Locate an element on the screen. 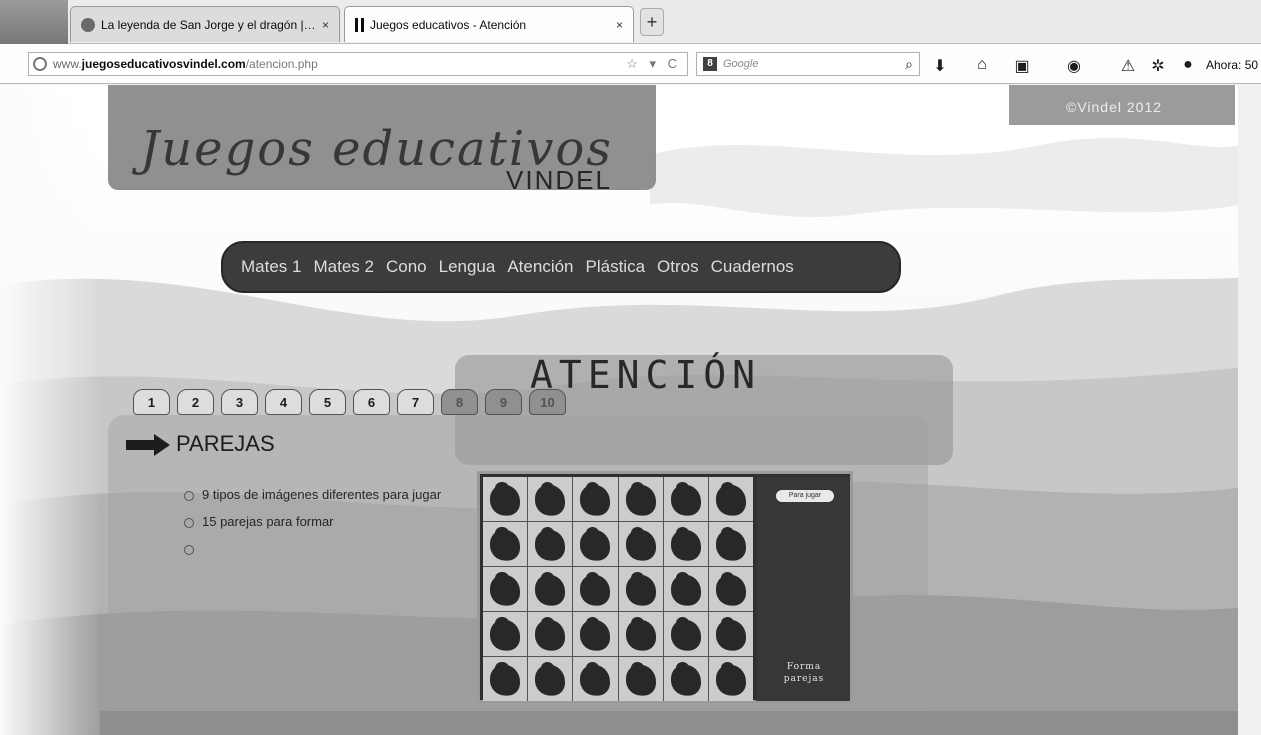  app-menu-button is located at coordinates (34, 22).